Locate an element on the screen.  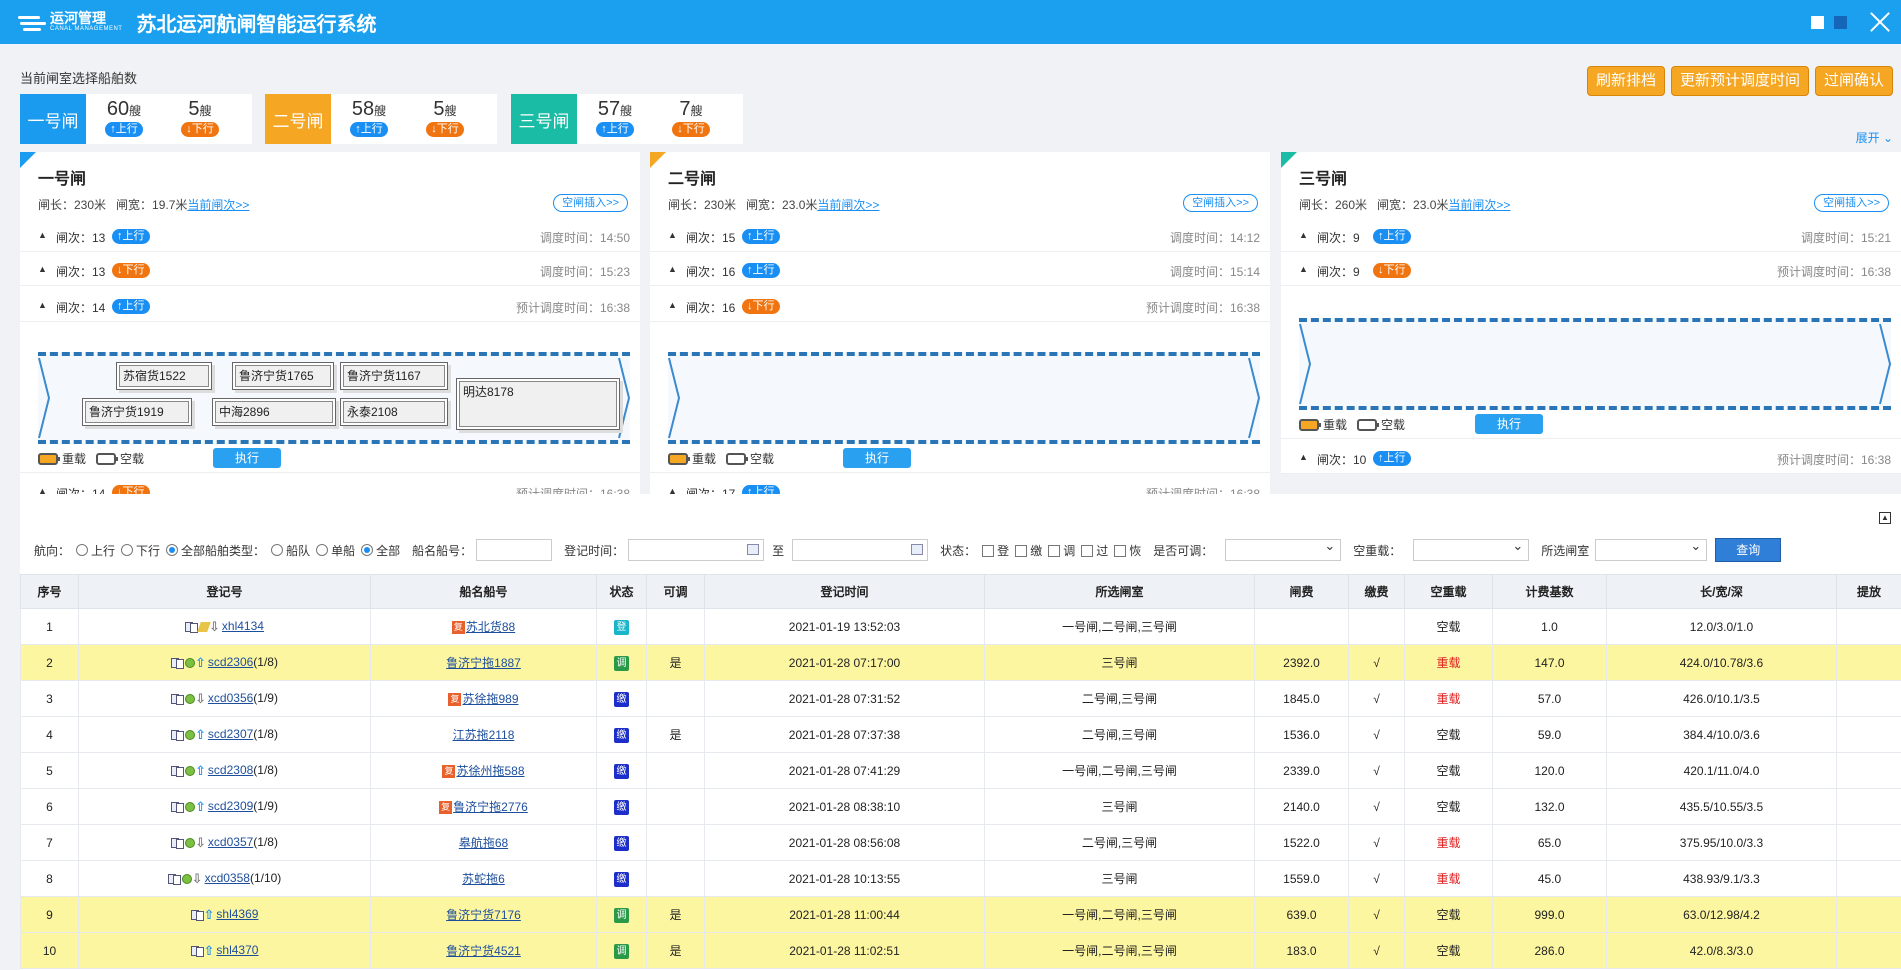
lock-cycle-row: ▲ 闸次：15 ↑上行 调度时间：14:12 is located at coordinates (960, 237).